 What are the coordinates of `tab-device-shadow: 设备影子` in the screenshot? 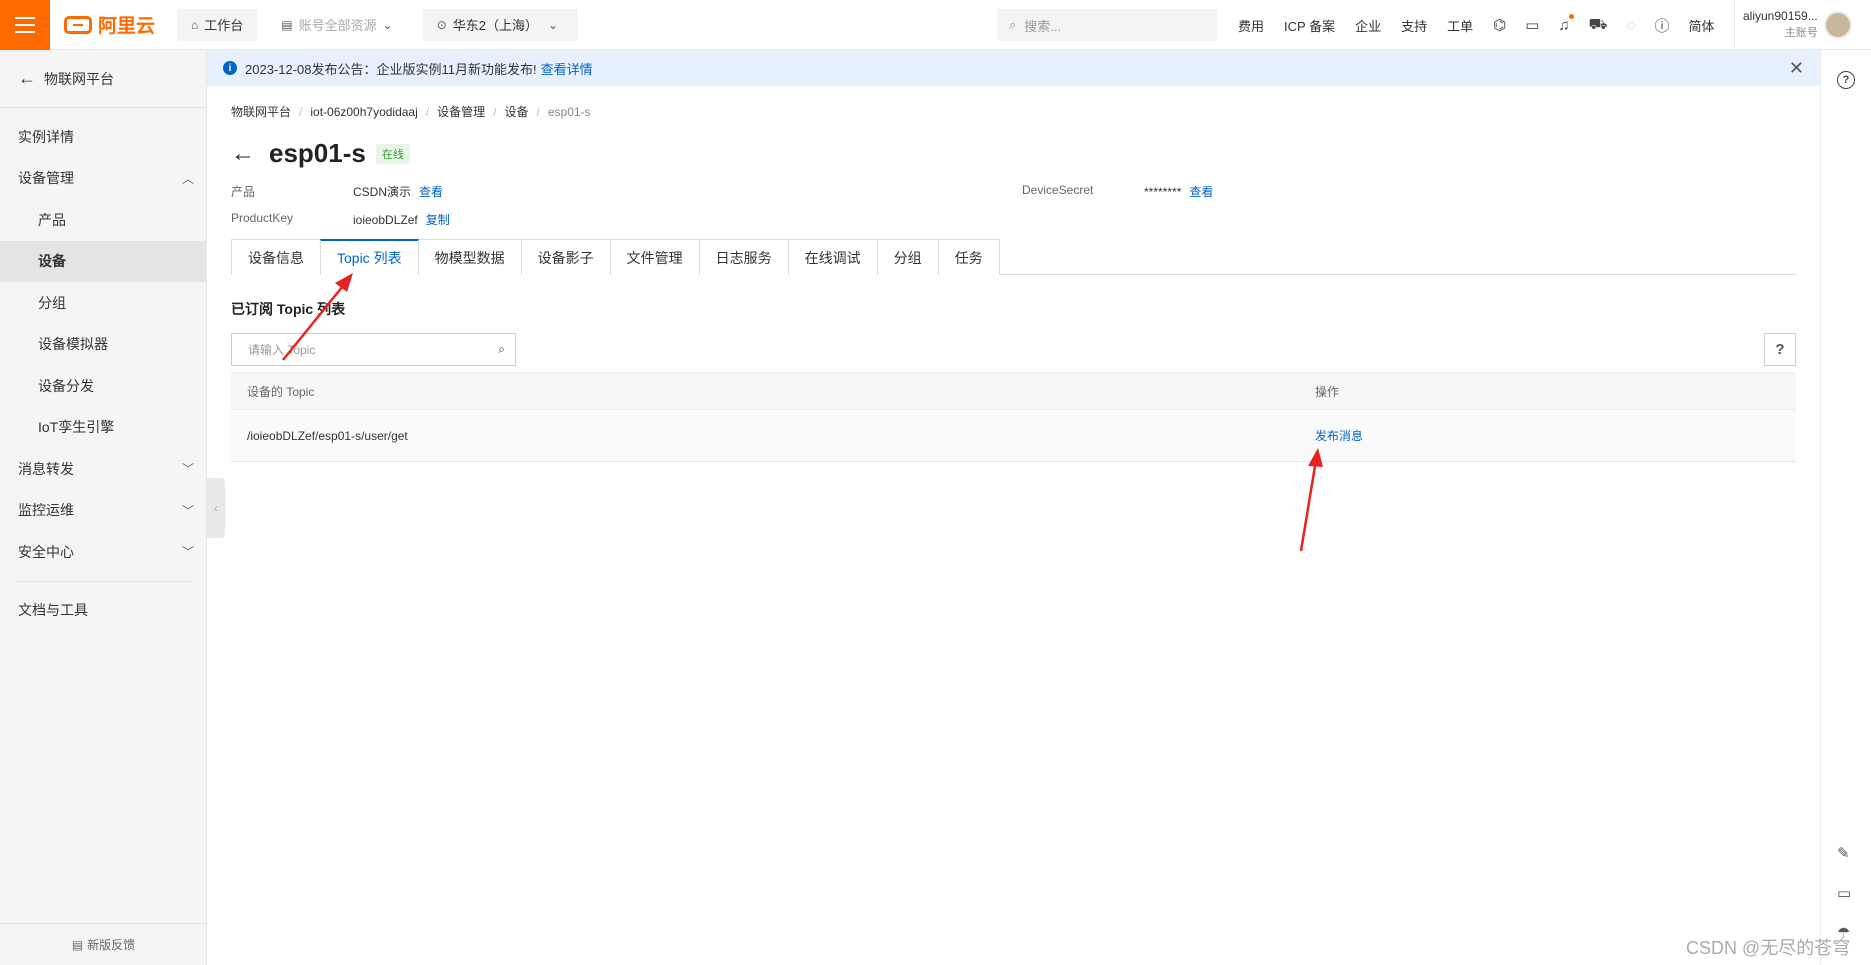 It's located at (565, 257).